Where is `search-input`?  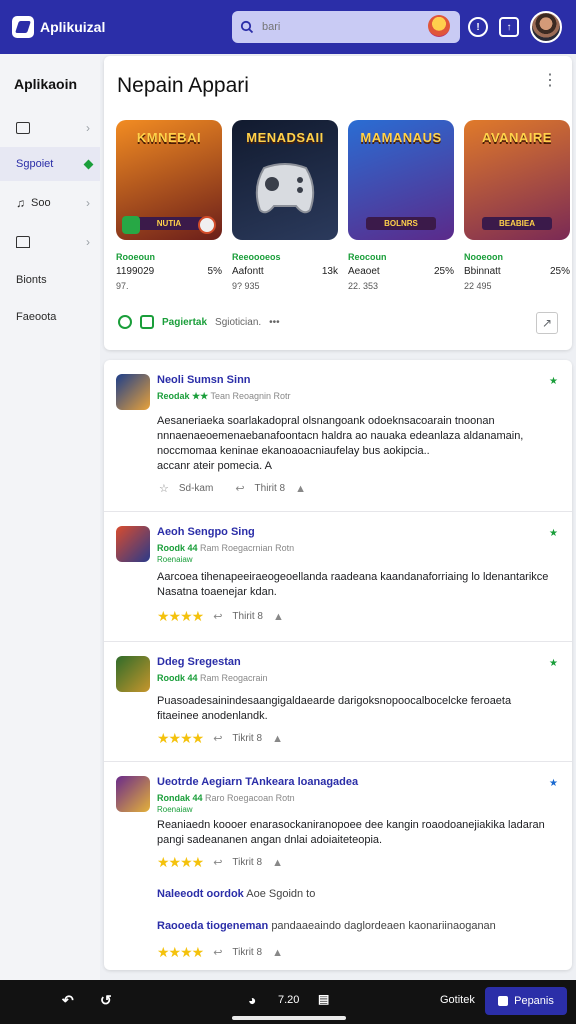
search-input is located at coordinates (337, 27).